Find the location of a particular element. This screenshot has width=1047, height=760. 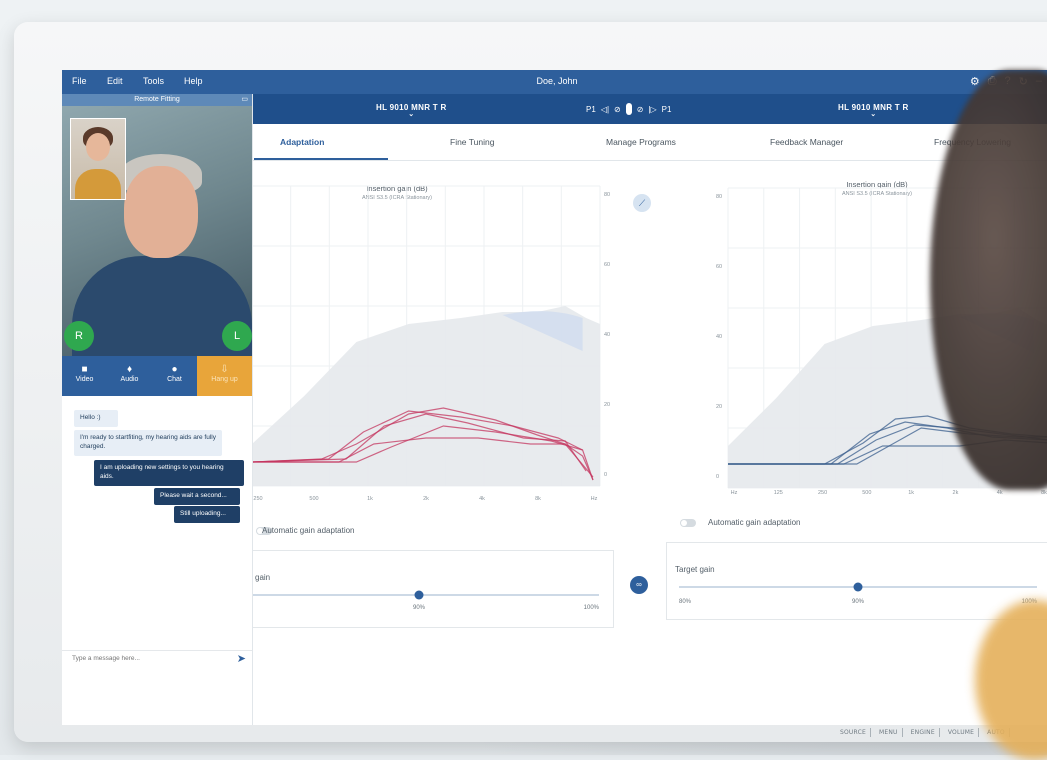

right-side-button: R is located at coordinates (79, 336).